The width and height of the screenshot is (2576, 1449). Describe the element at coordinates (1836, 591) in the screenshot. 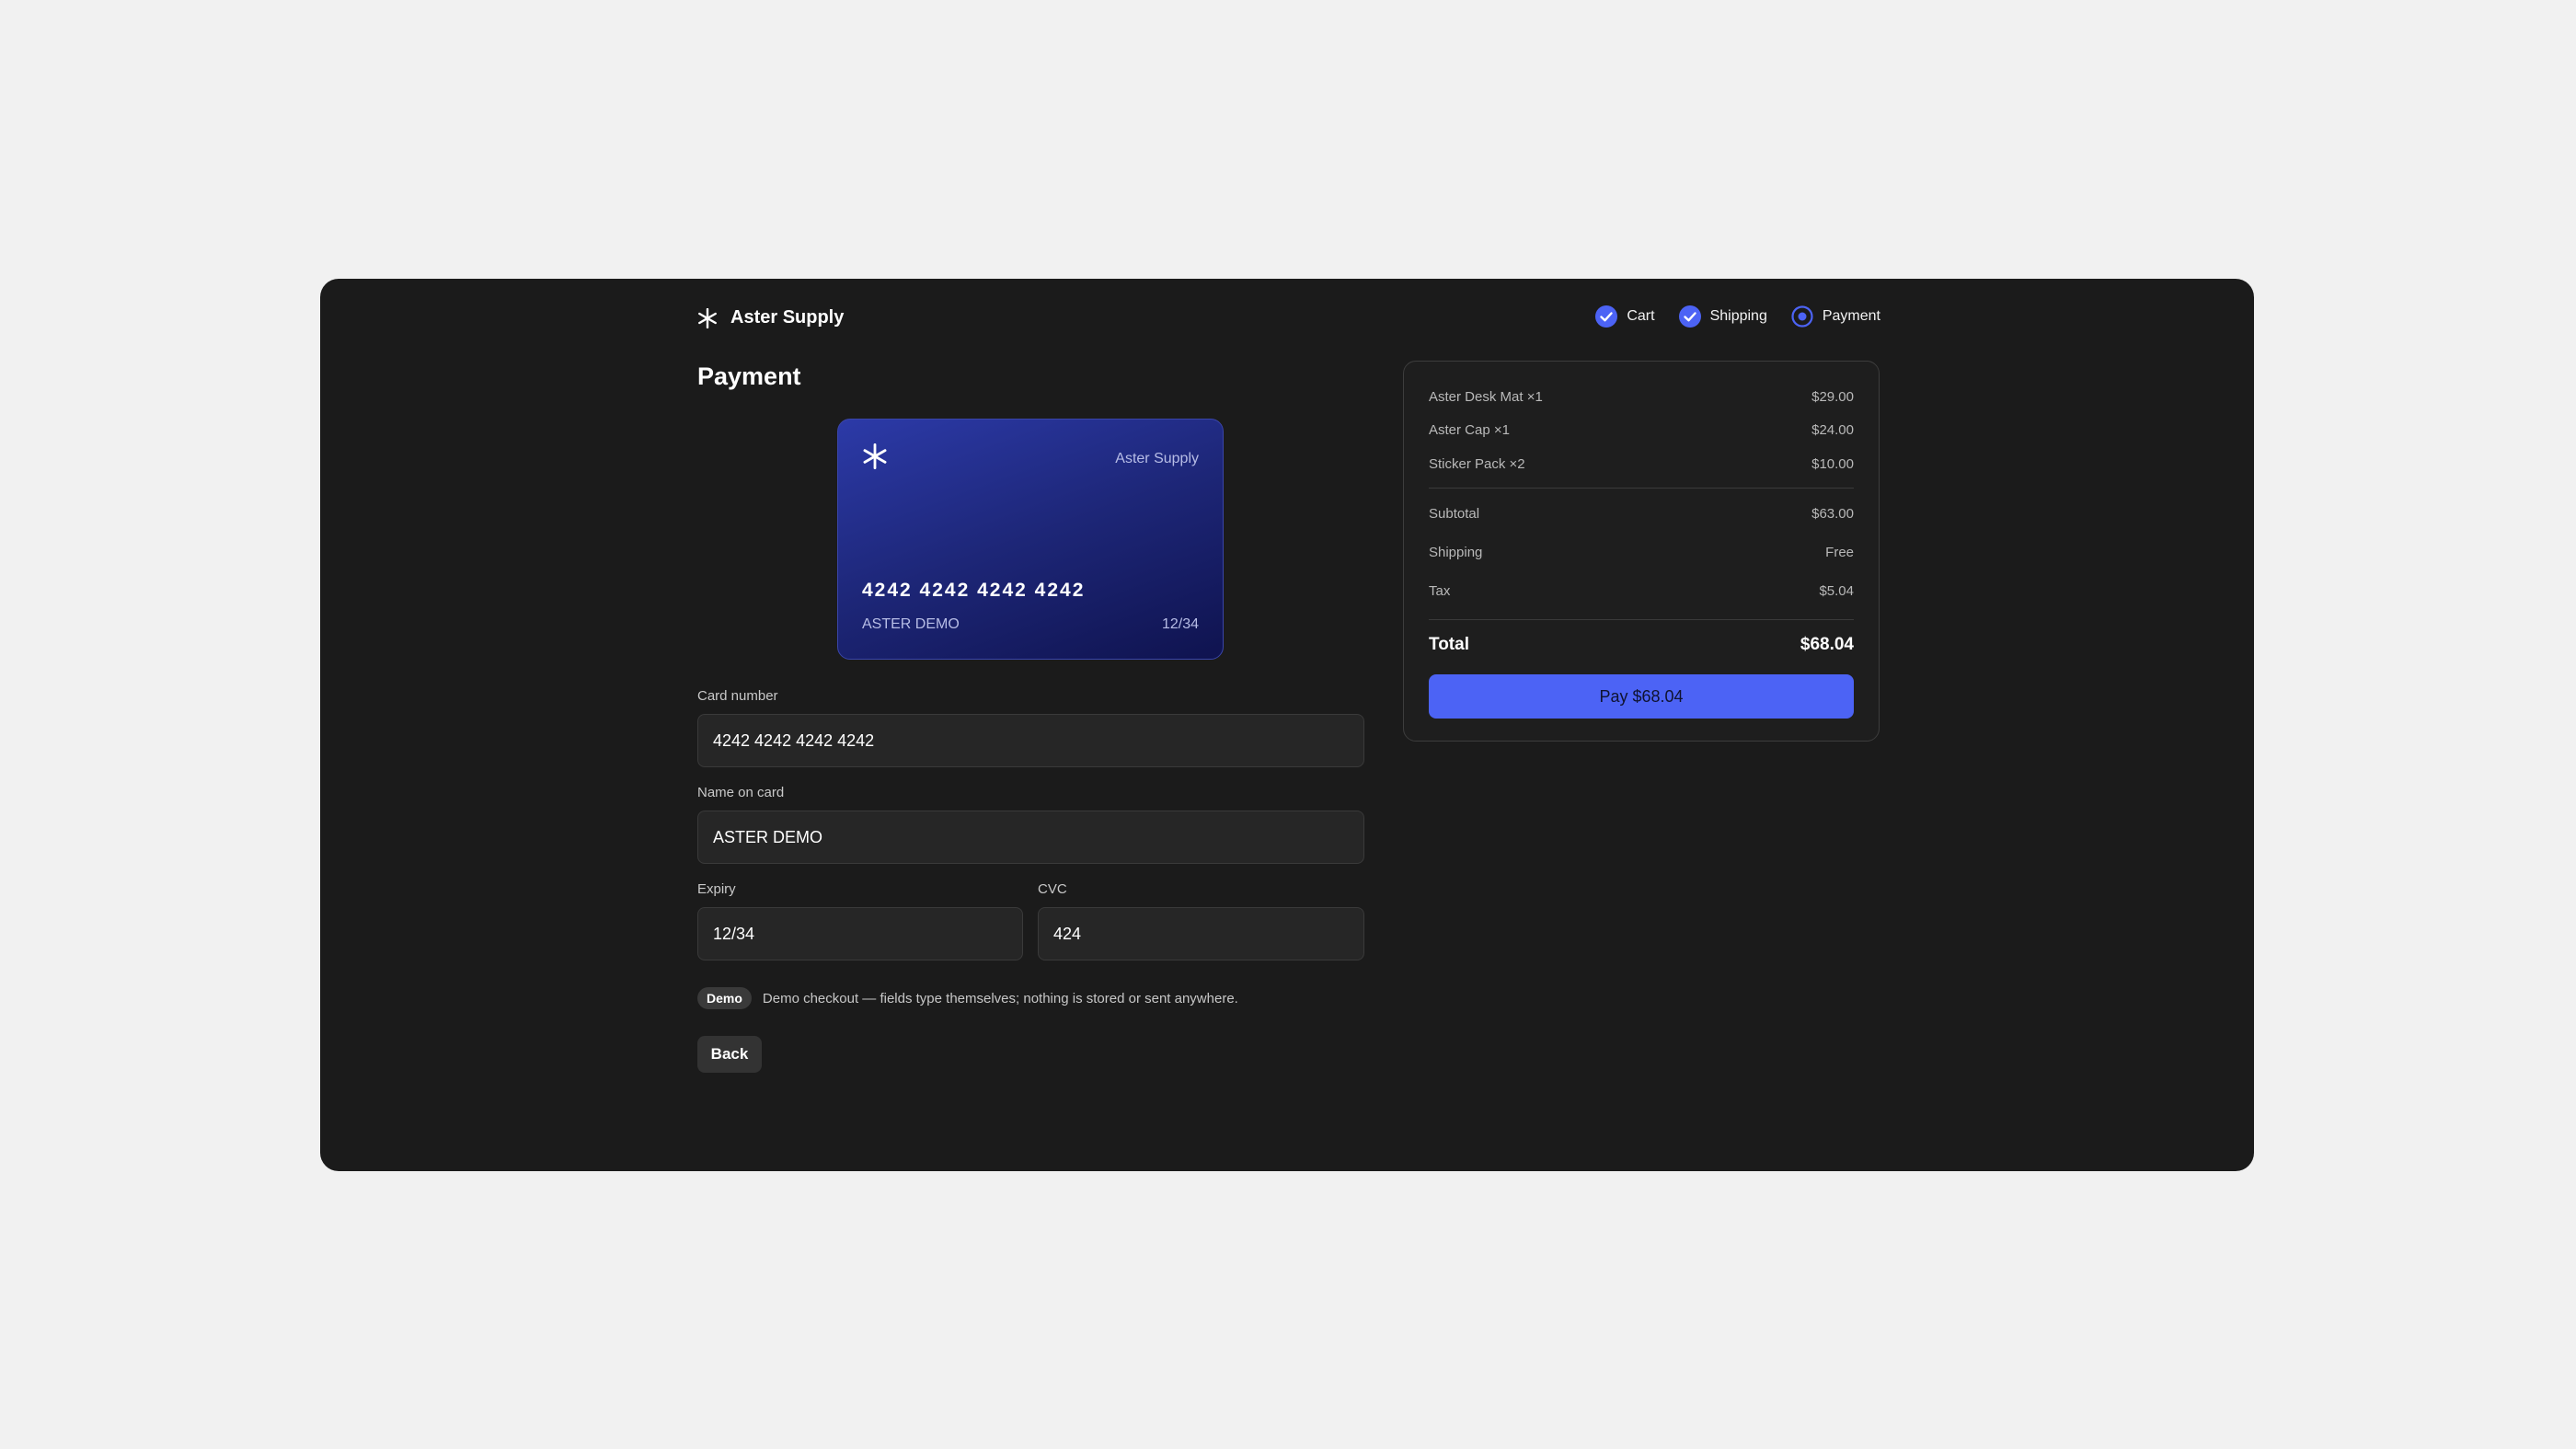

I see `tax-value: $5.04` at that location.